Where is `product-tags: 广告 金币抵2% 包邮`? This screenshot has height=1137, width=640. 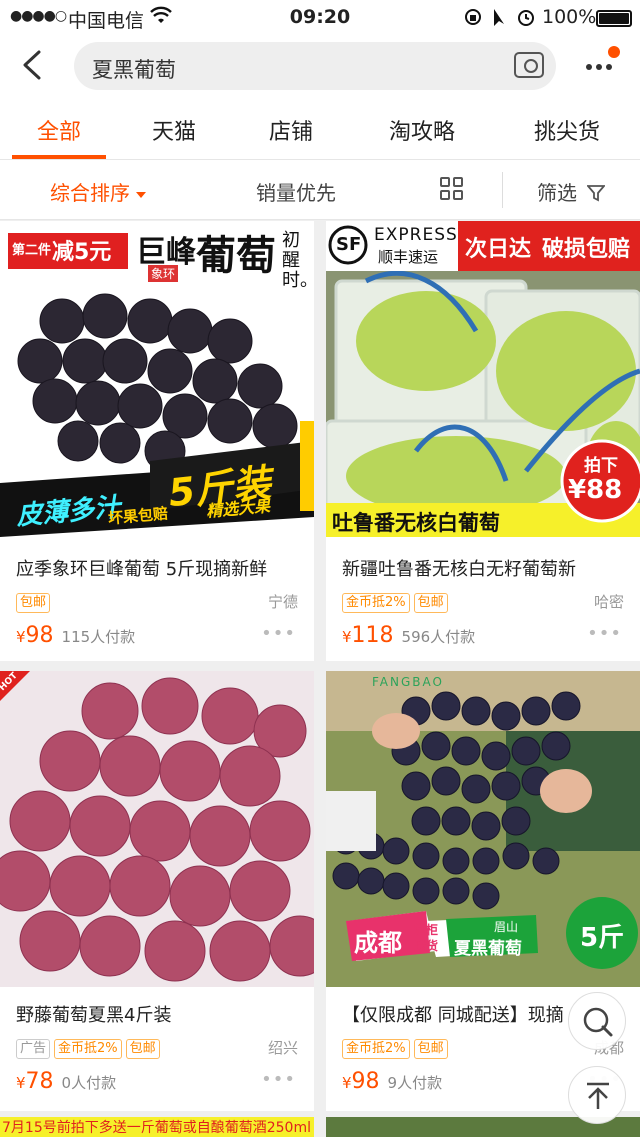
product-tags: 广告 金币抵2% 包邮 is located at coordinates (90, 1048).